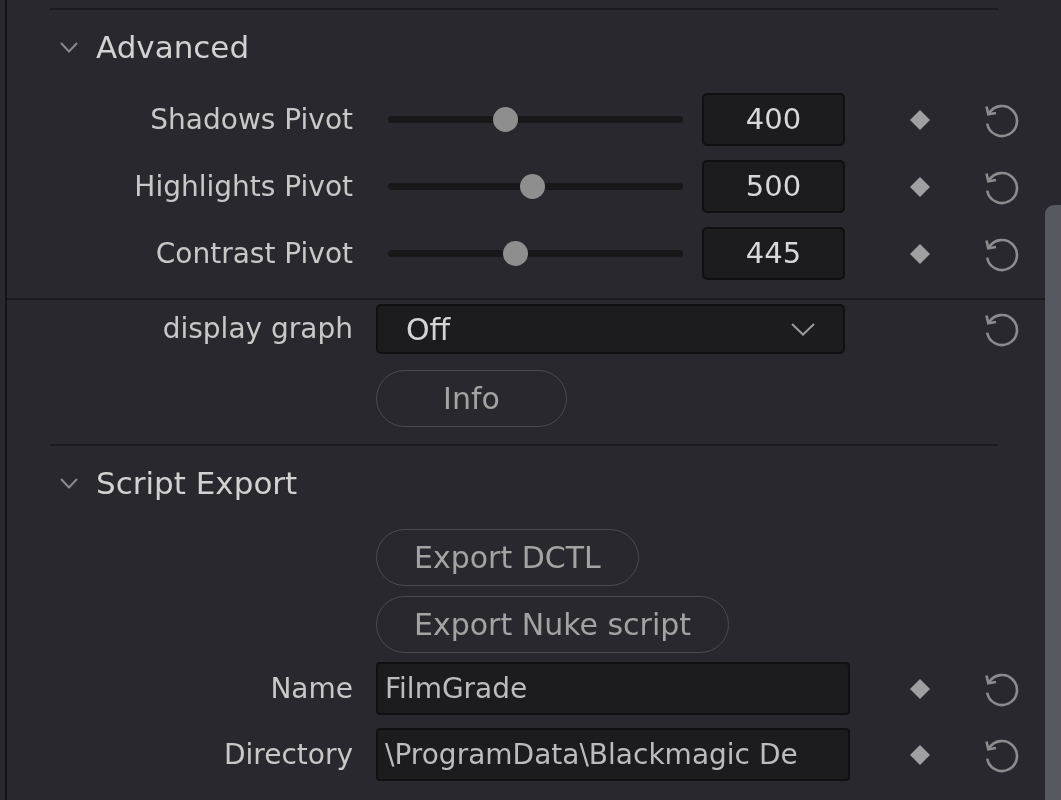 The width and height of the screenshot is (1061, 800). What do you see at coordinates (257, 329) in the screenshot?
I see `field-label: display graph` at bounding box center [257, 329].